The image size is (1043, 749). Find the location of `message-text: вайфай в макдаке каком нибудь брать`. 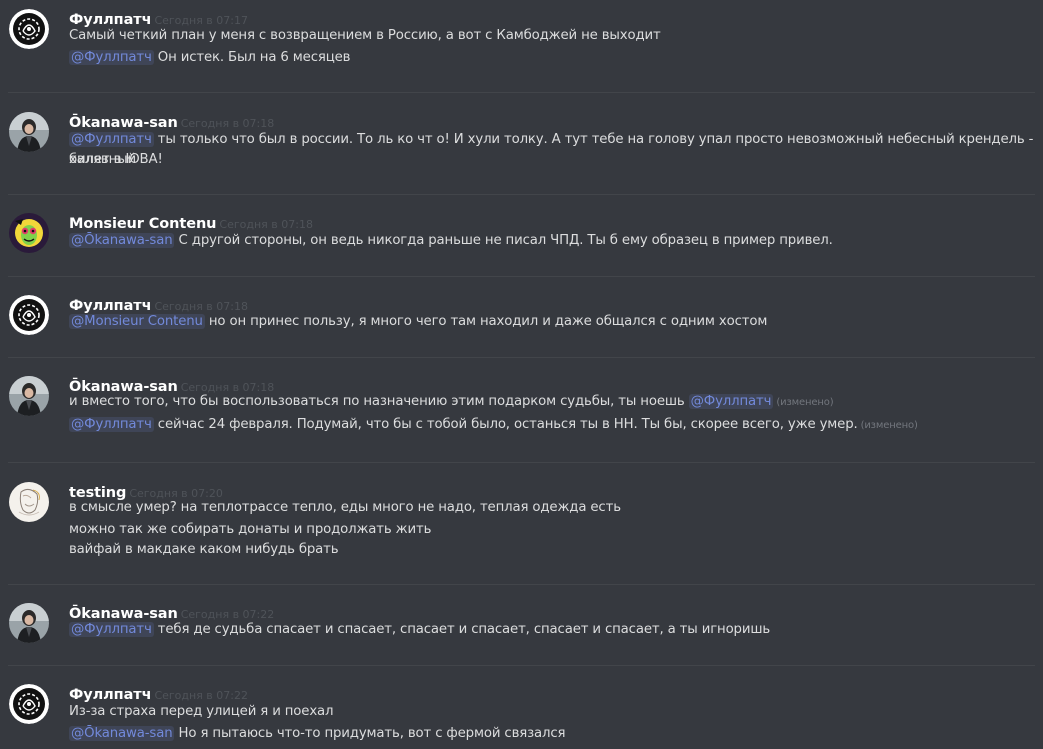

message-text: вайфай в макдаке каком нибудь брать is located at coordinates (204, 549).